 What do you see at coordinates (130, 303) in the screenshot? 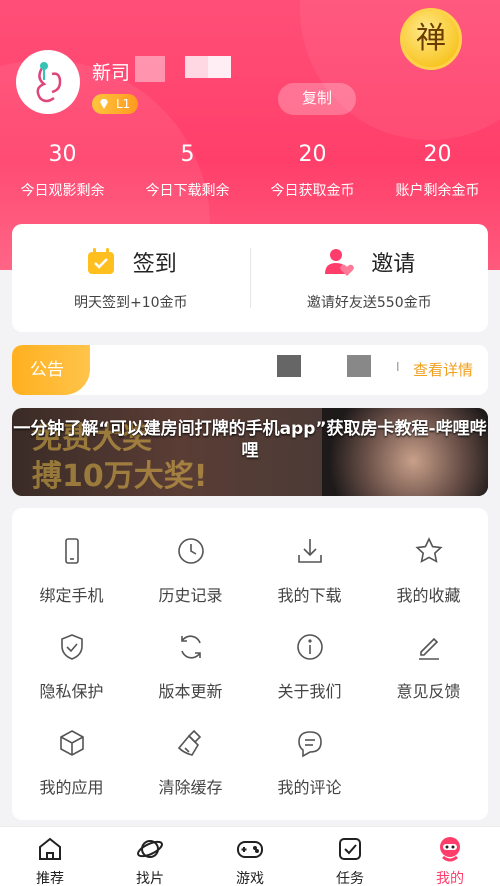
I see `checkin-subtitle: 明天签到+10金币` at bounding box center [130, 303].